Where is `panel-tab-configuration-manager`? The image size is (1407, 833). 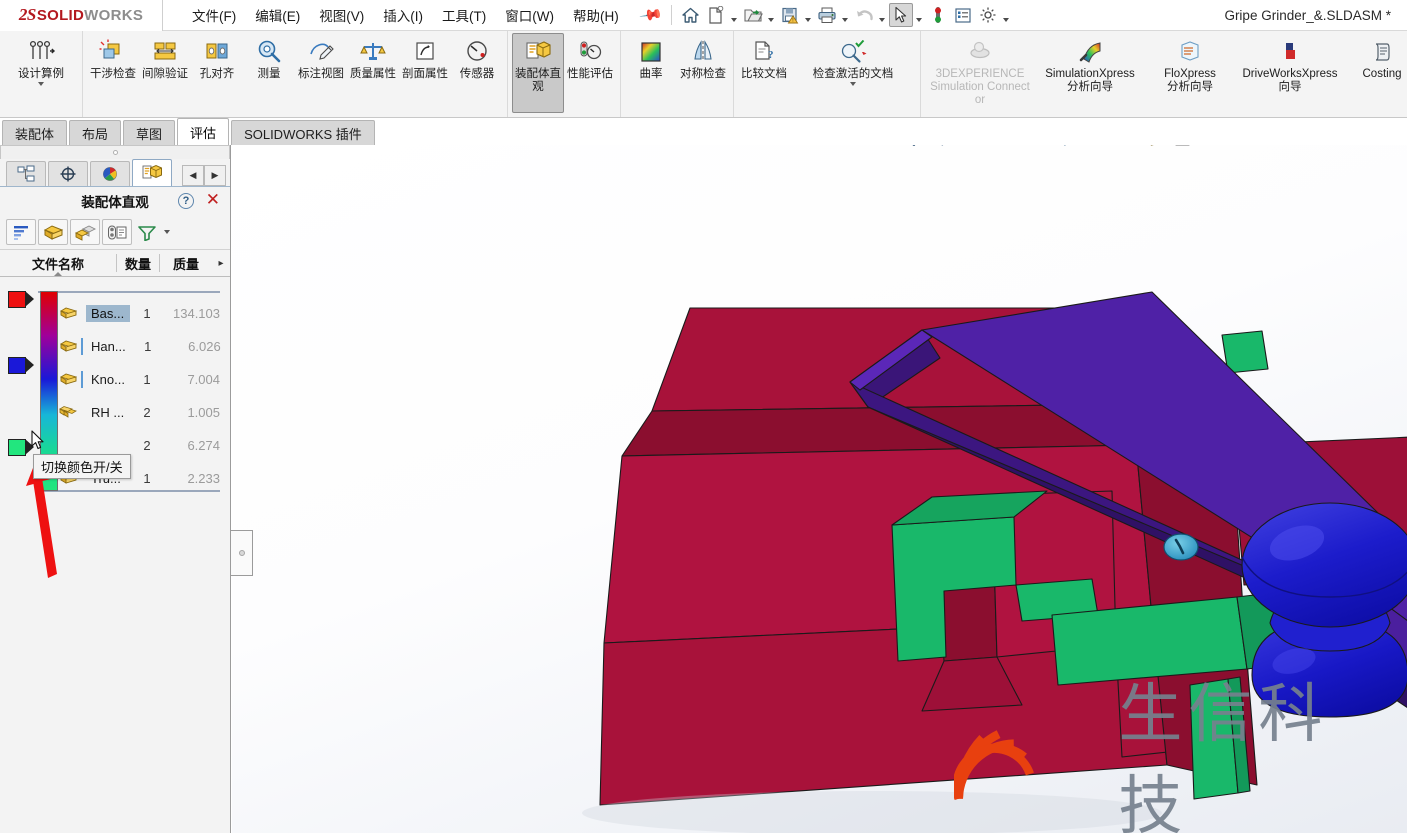 panel-tab-configuration-manager is located at coordinates (110, 173).